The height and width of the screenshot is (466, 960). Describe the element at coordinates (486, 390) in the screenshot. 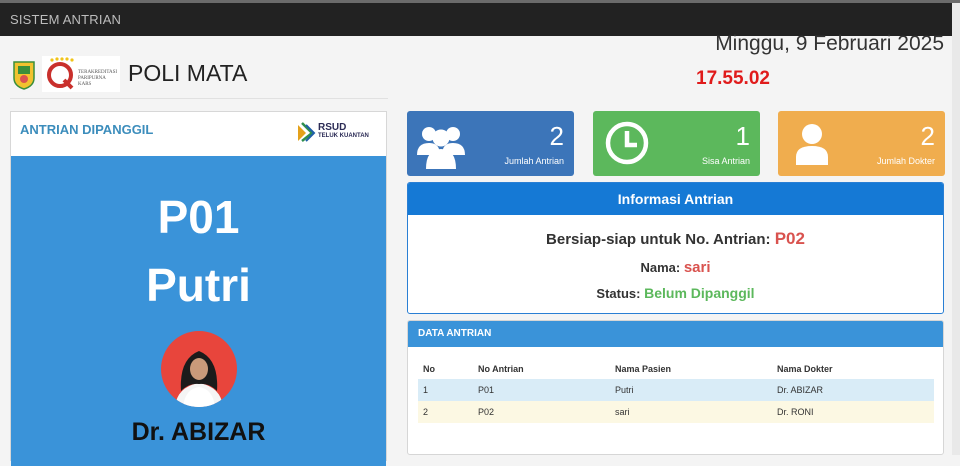

I see `table-cell: P01` at that location.